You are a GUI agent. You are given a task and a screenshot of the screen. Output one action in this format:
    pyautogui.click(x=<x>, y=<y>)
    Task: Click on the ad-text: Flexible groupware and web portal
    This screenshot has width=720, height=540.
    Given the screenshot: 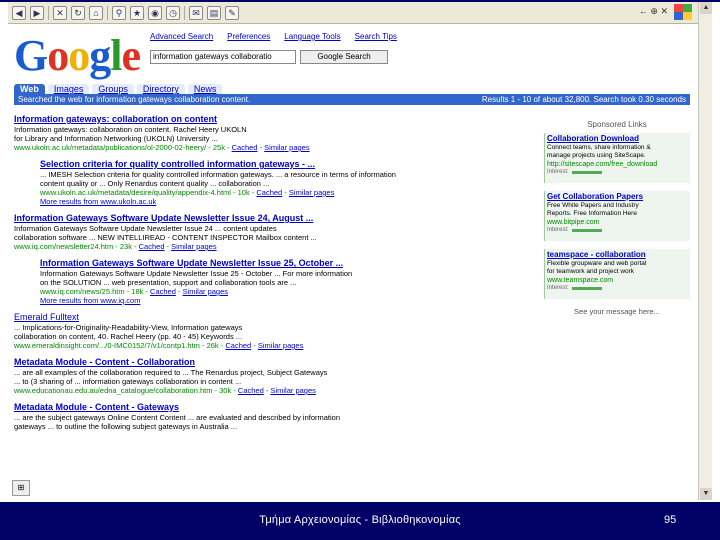 What is the action you would take?
    pyautogui.click(x=597, y=263)
    